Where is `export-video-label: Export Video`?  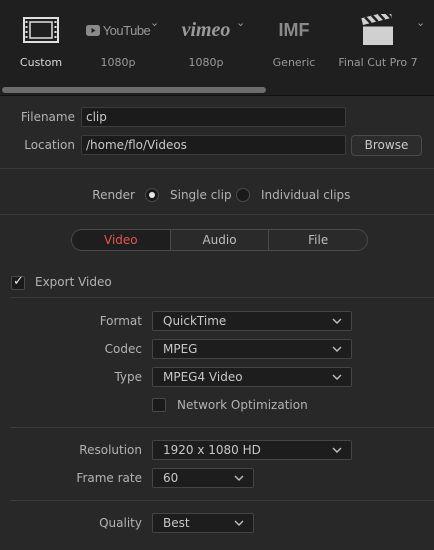 export-video-label: Export Video is located at coordinates (73, 282).